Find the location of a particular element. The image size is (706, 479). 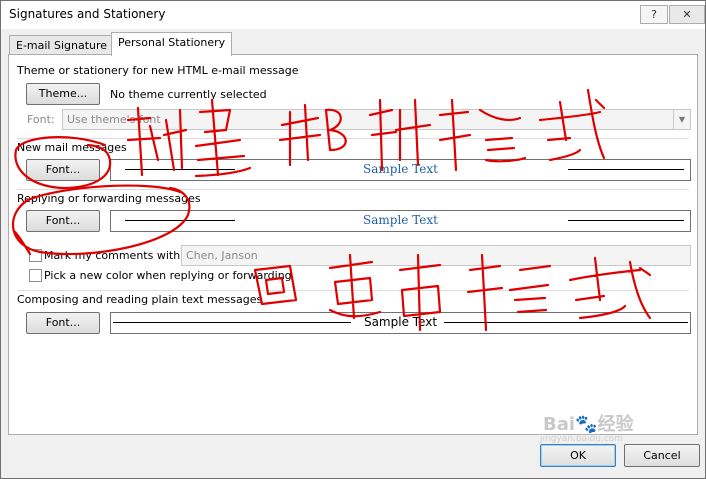

reply-sample-box: Sample Text is located at coordinates (400, 221).